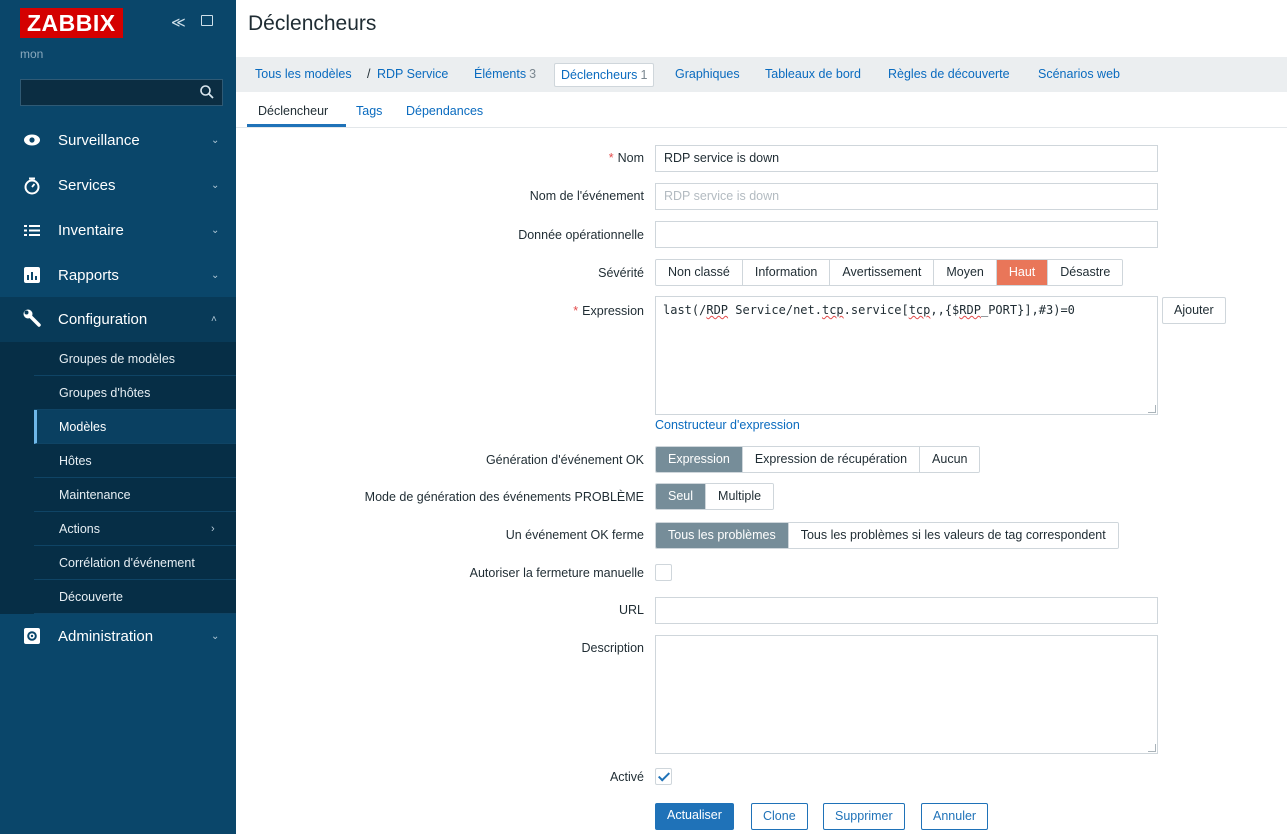 This screenshot has width=1287, height=834. Describe the element at coordinates (293, 111) in the screenshot. I see `tab-trigger: Déclencheur` at that location.